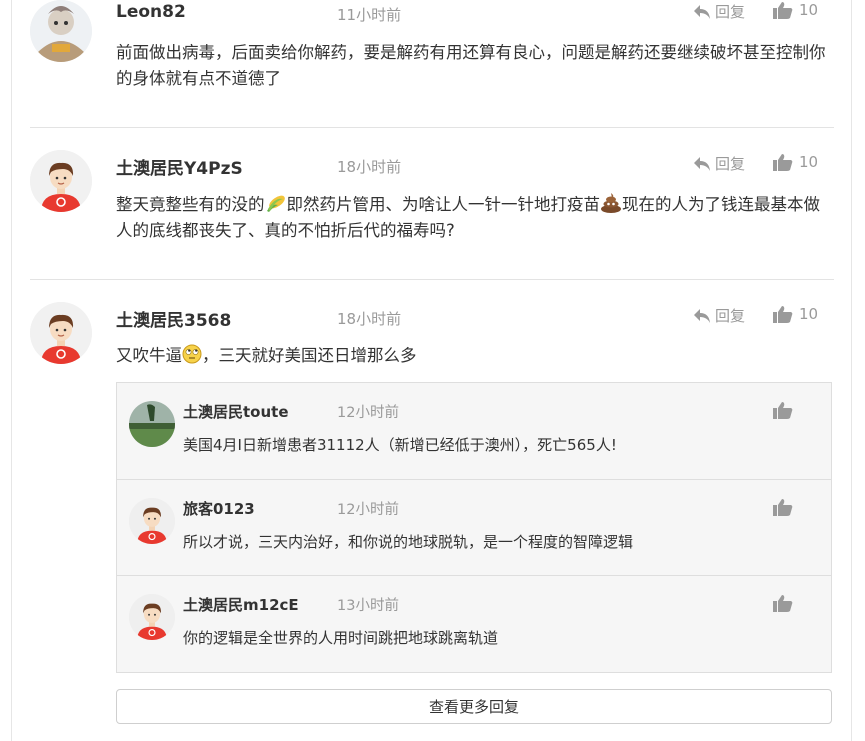 This screenshot has height=741, width=865. What do you see at coordinates (219, 508) in the screenshot?
I see `reply-username: 旅客0123` at bounding box center [219, 508].